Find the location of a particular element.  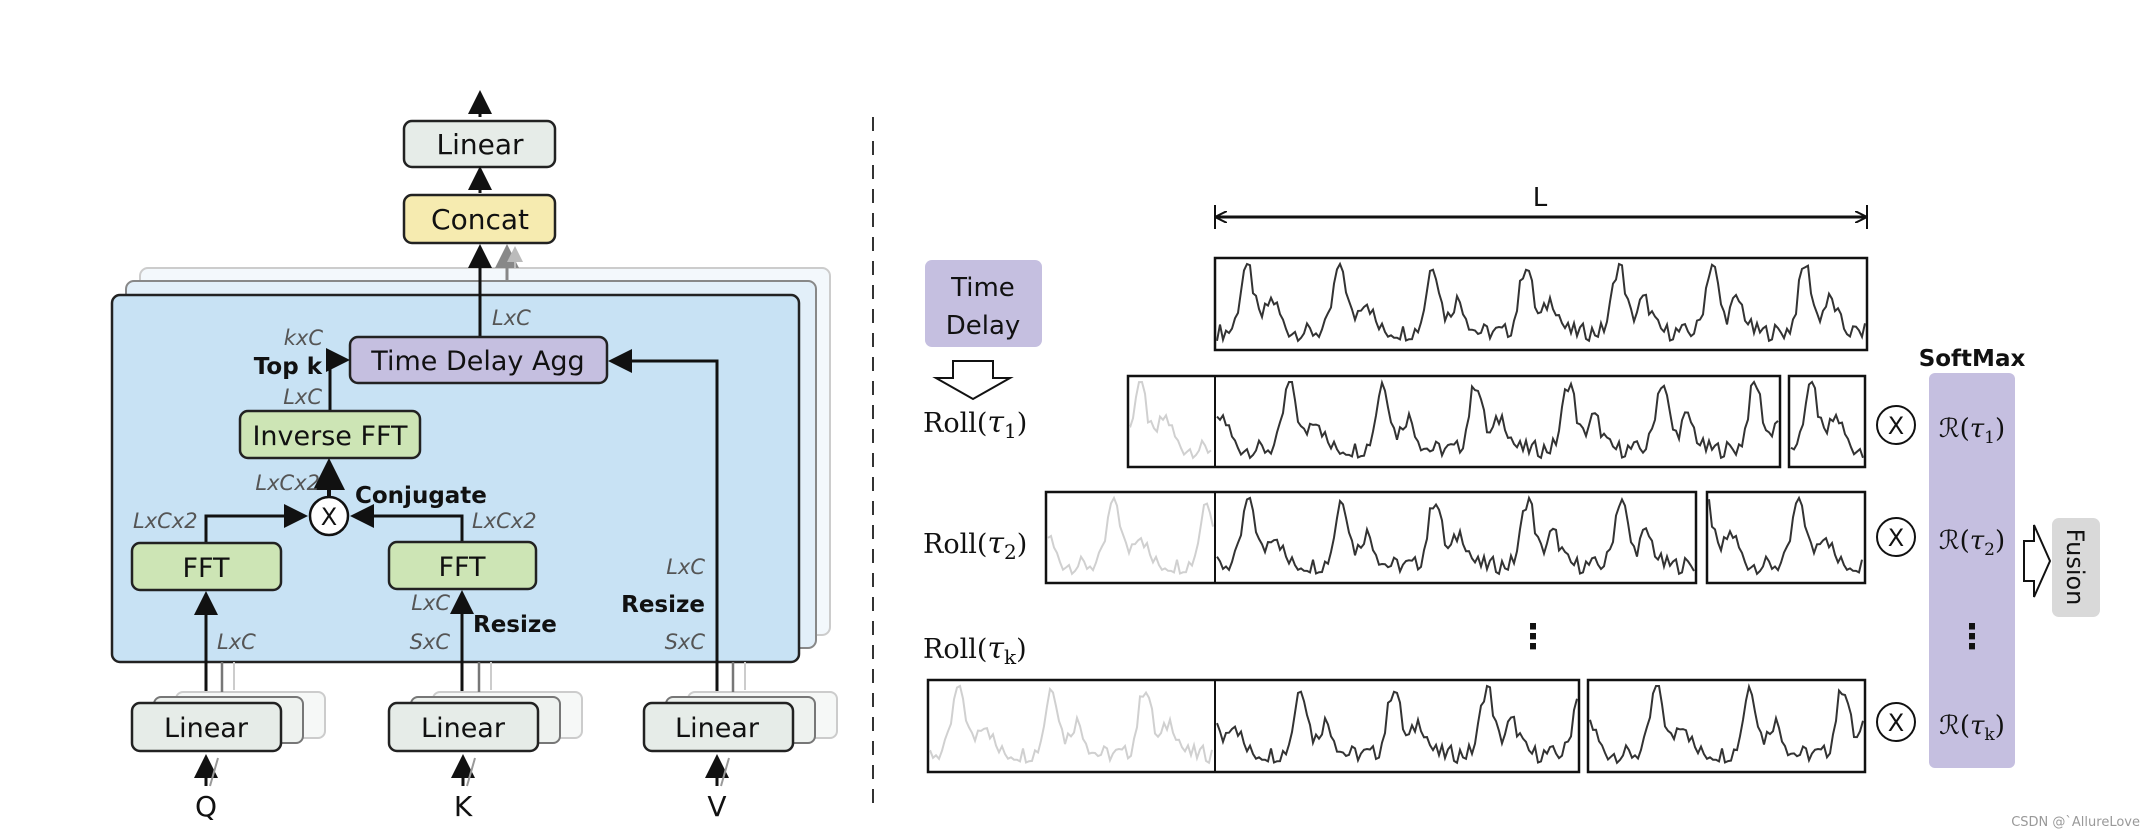

time-delay-line1: Time is located at coordinates (982, 288).